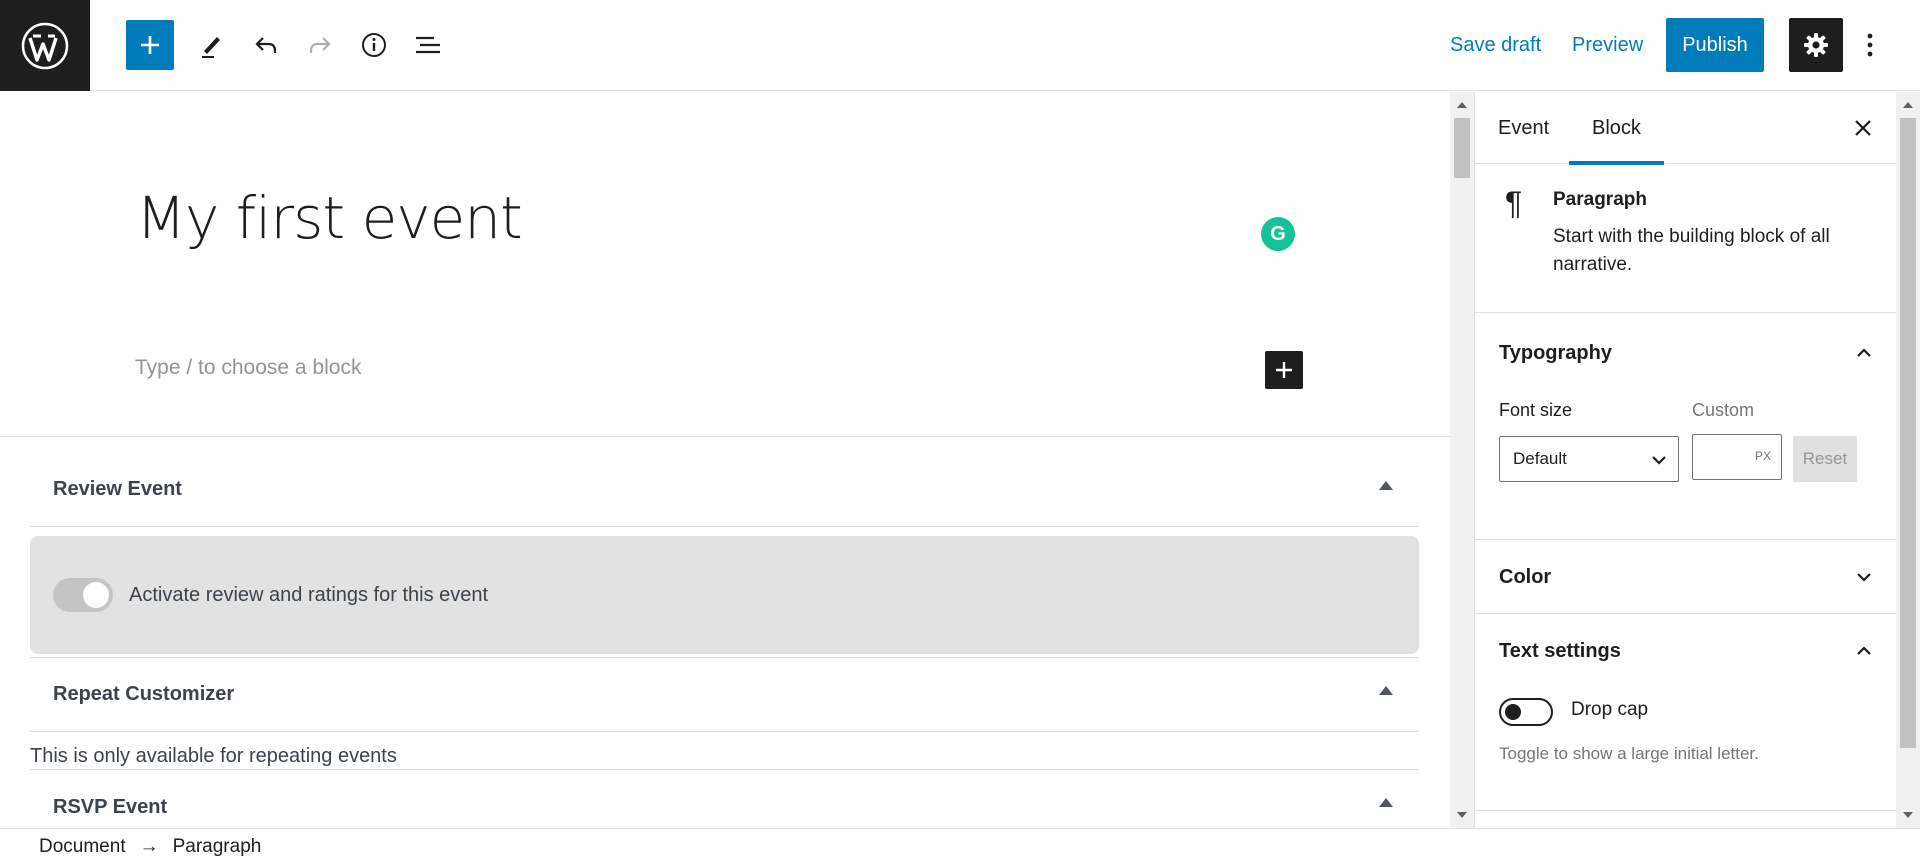 The width and height of the screenshot is (1920, 865). What do you see at coordinates (1526, 712) in the screenshot?
I see `drop-cap-toggle` at bounding box center [1526, 712].